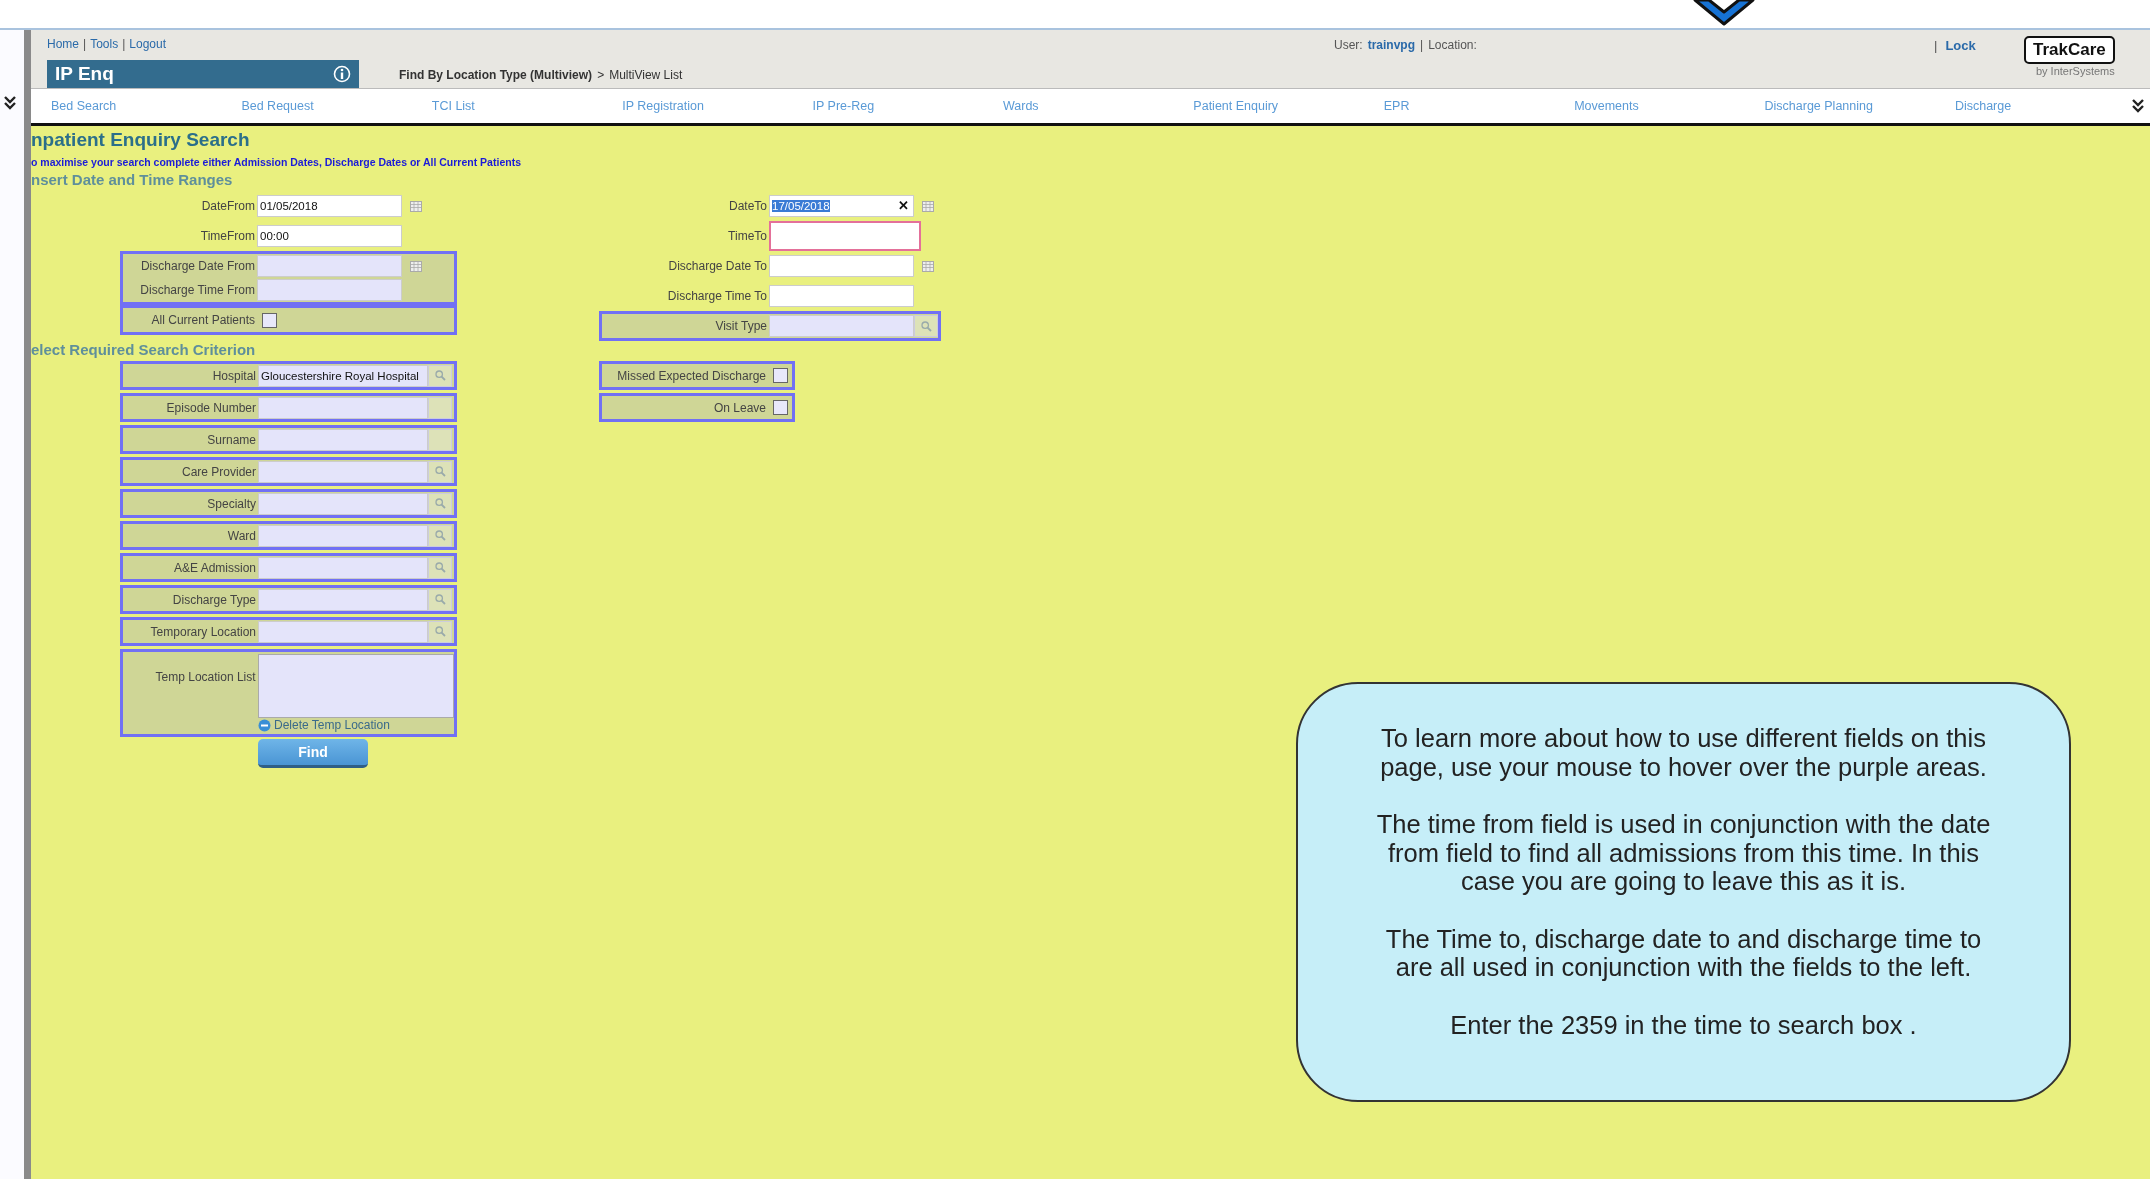 The height and width of the screenshot is (1179, 2150). What do you see at coordinates (342, 74) in the screenshot?
I see `info-icon` at bounding box center [342, 74].